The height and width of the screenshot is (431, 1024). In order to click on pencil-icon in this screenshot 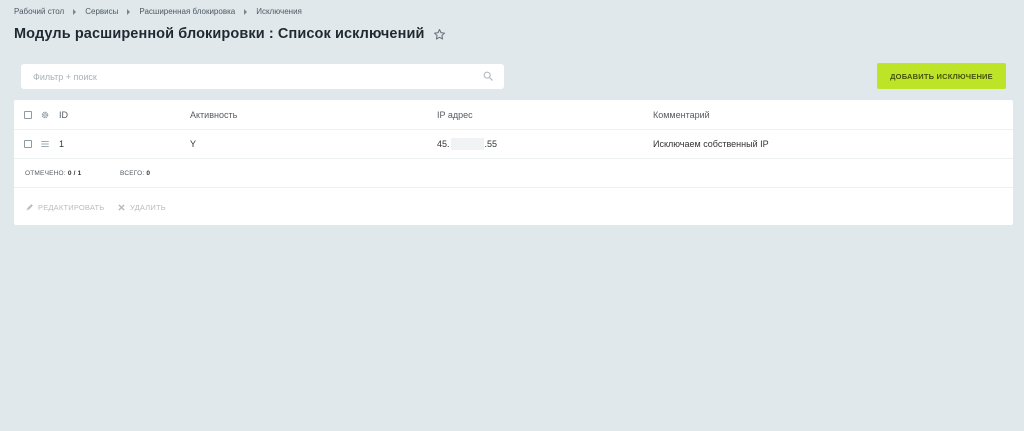, I will do `click(29, 206)`.